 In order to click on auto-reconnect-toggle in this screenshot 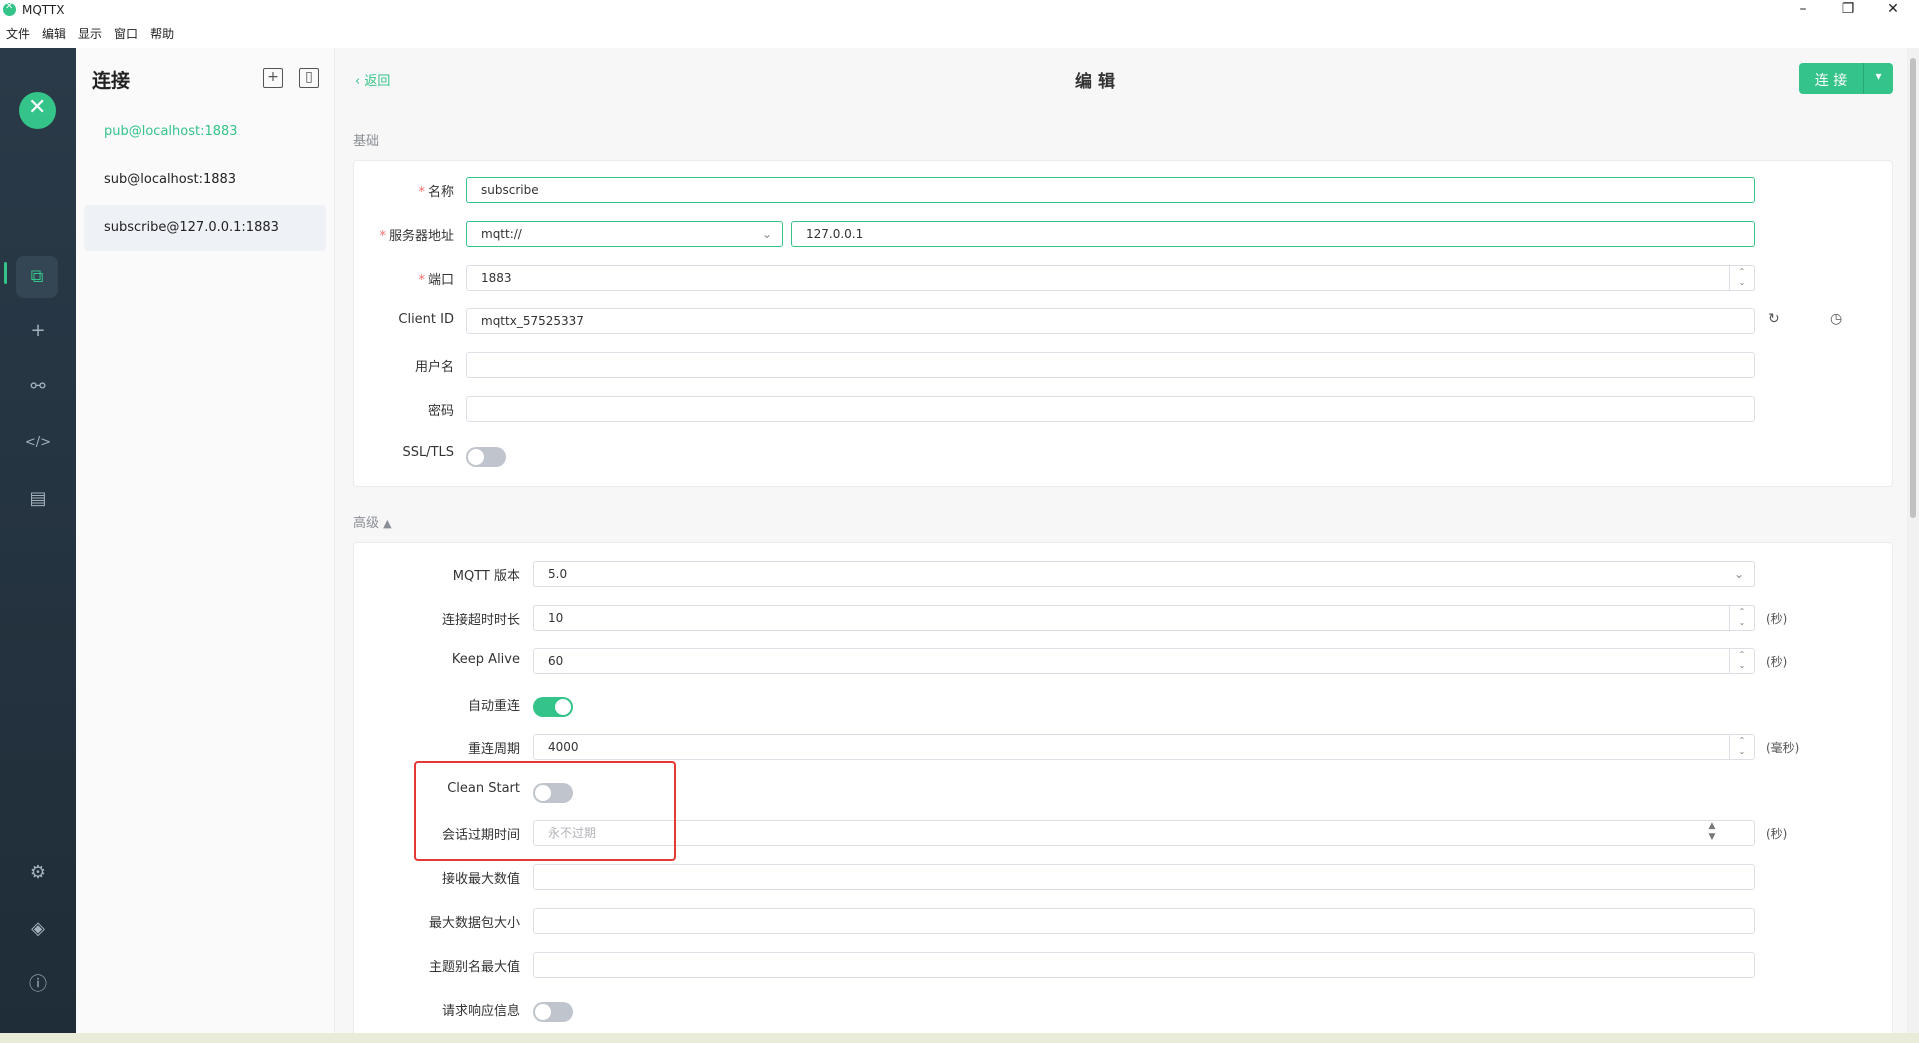, I will do `click(553, 707)`.